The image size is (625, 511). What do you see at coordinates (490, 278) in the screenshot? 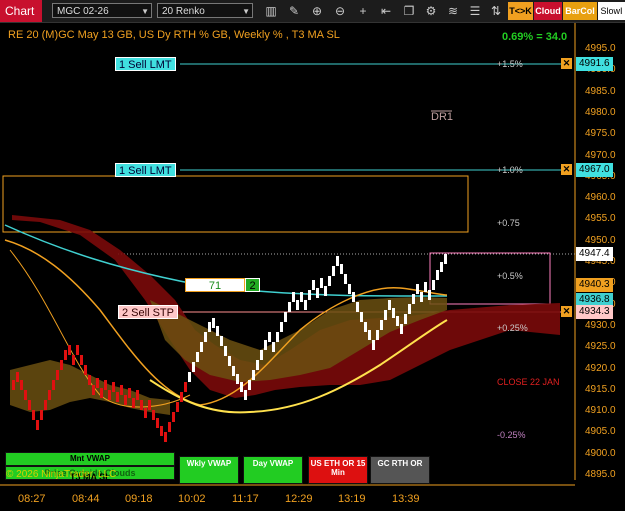
I see `zone-box` at bounding box center [490, 278].